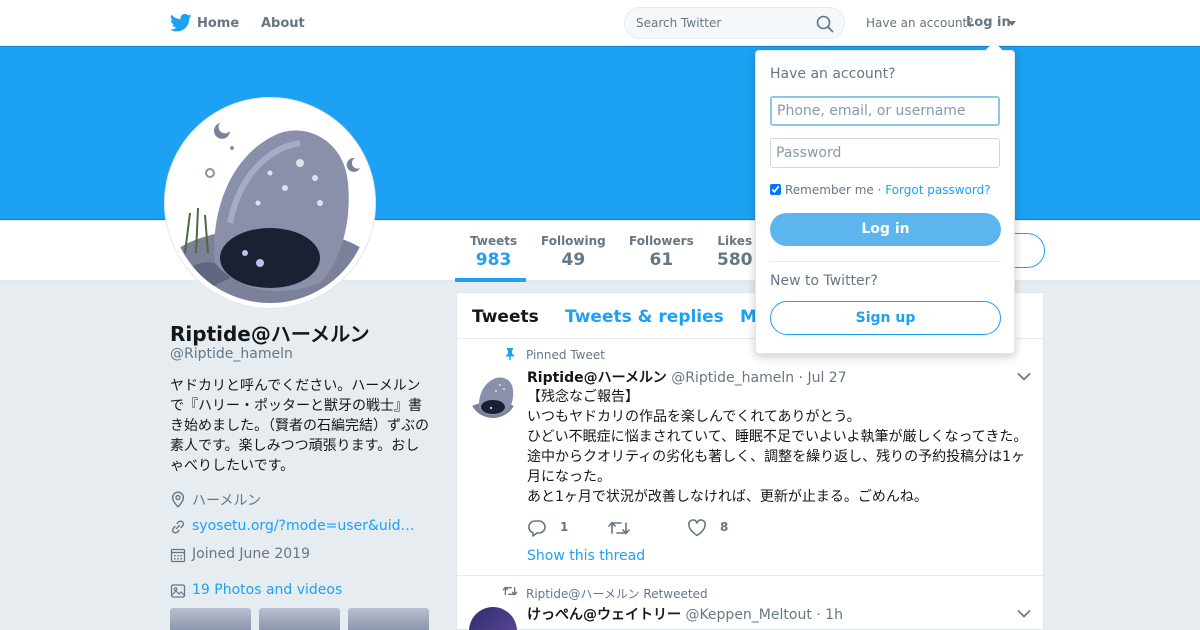  Describe the element at coordinates (490, 280) in the screenshot. I see `active-tab-indicator` at that location.